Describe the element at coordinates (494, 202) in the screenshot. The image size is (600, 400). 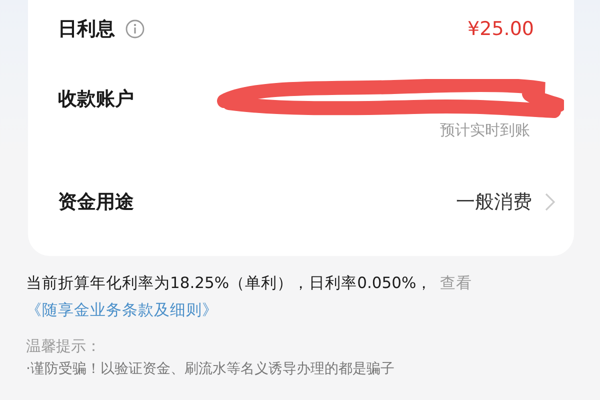
I see `purpose-value: 一般消费` at that location.